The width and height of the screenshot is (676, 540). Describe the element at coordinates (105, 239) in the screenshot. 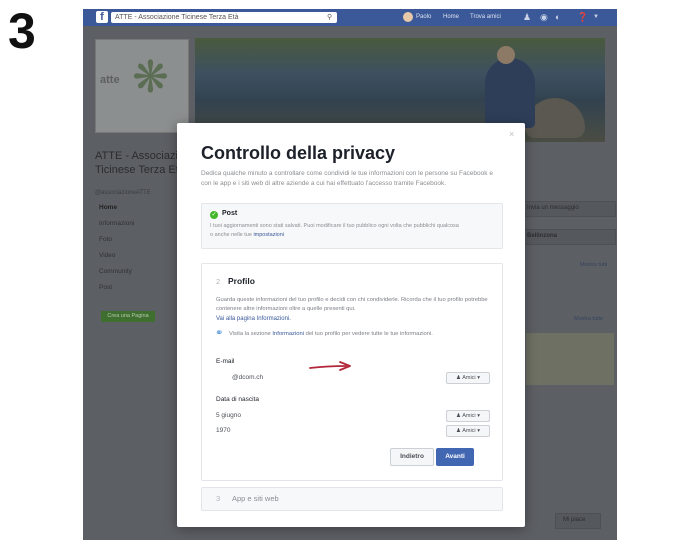

I see `sidebar-item-photos: Foto` at that location.